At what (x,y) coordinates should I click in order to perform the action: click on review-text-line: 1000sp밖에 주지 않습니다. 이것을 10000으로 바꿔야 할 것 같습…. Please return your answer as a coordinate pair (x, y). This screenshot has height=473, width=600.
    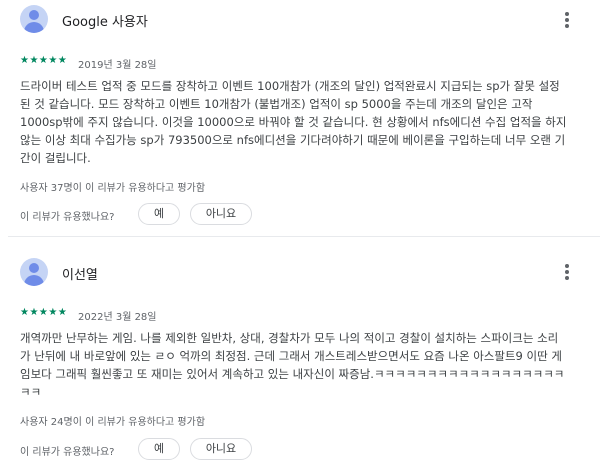
    Looking at the image, I should click on (293, 122).